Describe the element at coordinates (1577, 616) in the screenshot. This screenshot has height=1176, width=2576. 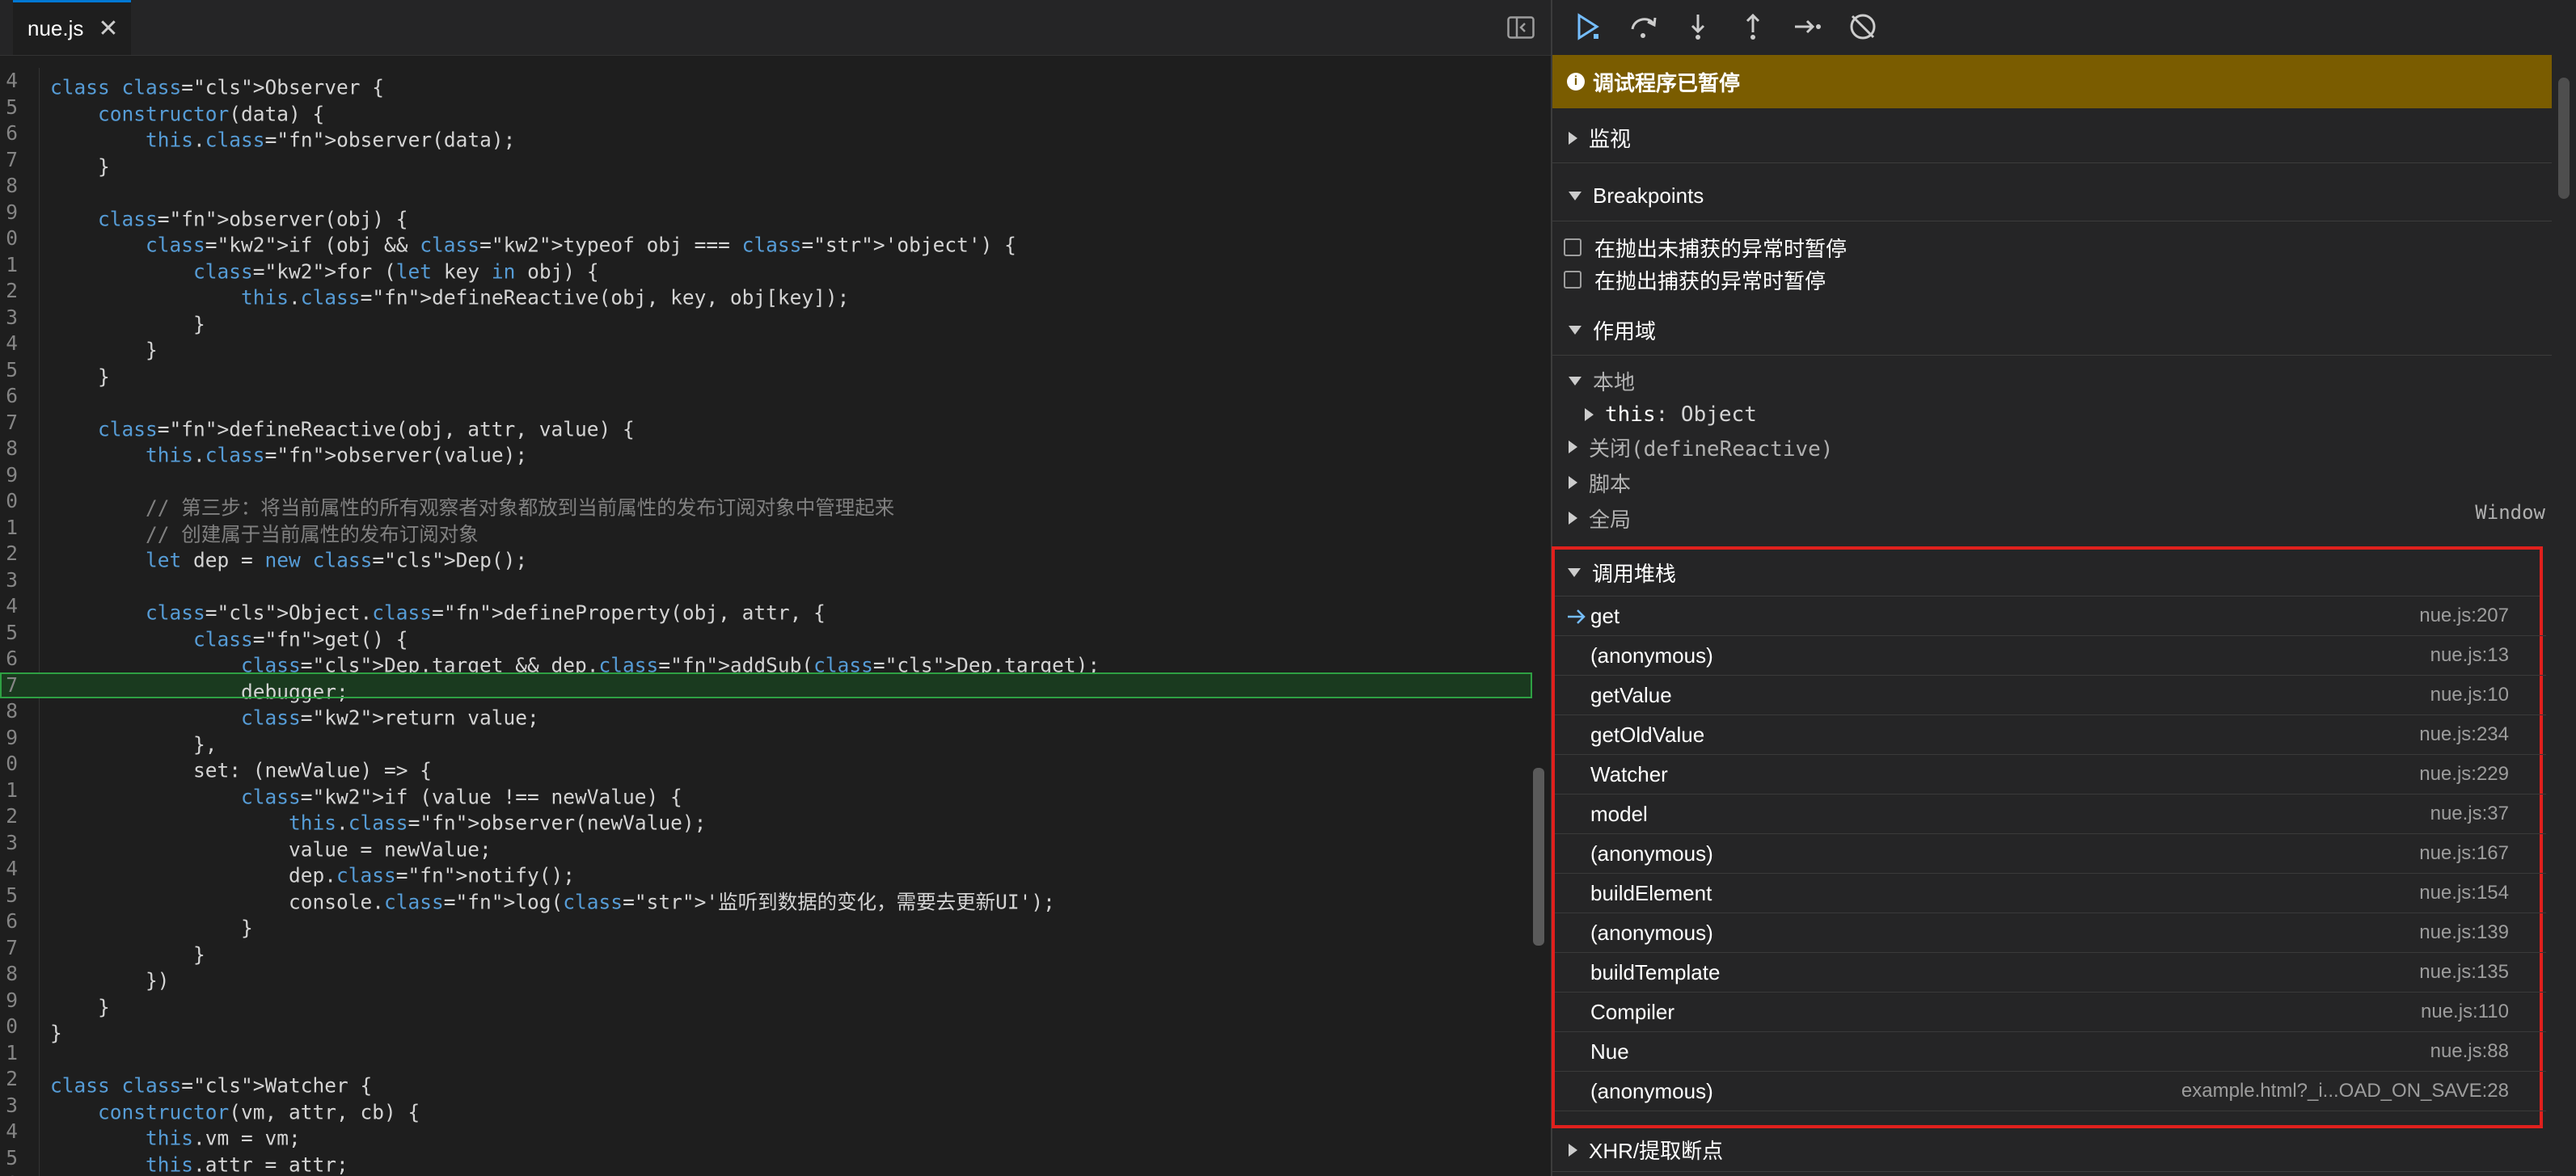
I see `current-frame-arrow-icon` at that location.